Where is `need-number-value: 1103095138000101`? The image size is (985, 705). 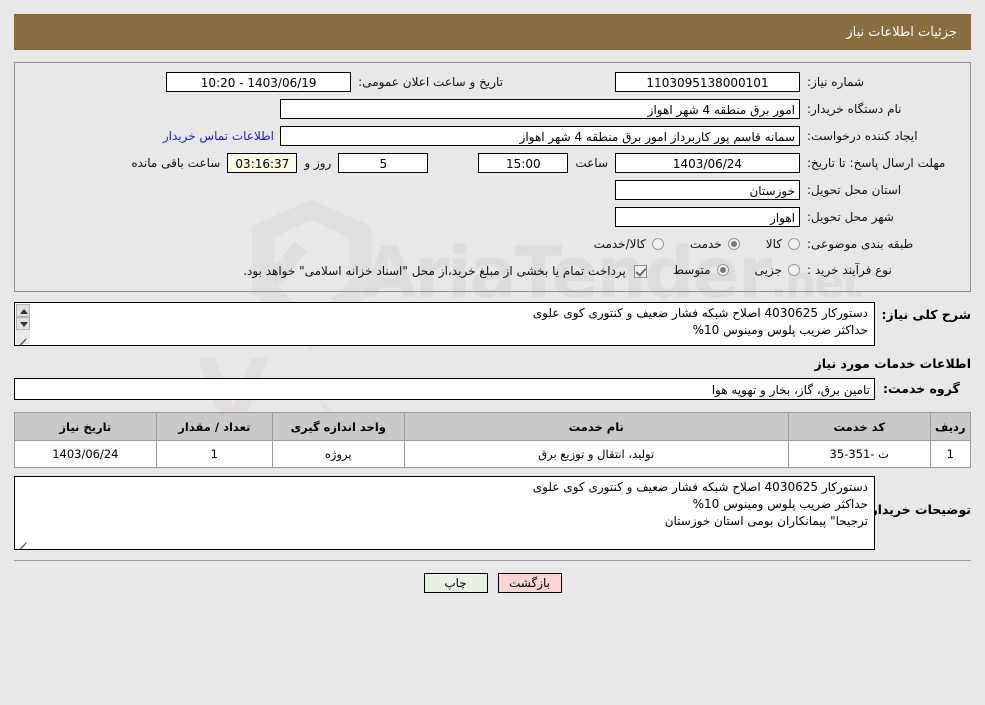
need-number-value: 1103095138000101 is located at coordinates (707, 82).